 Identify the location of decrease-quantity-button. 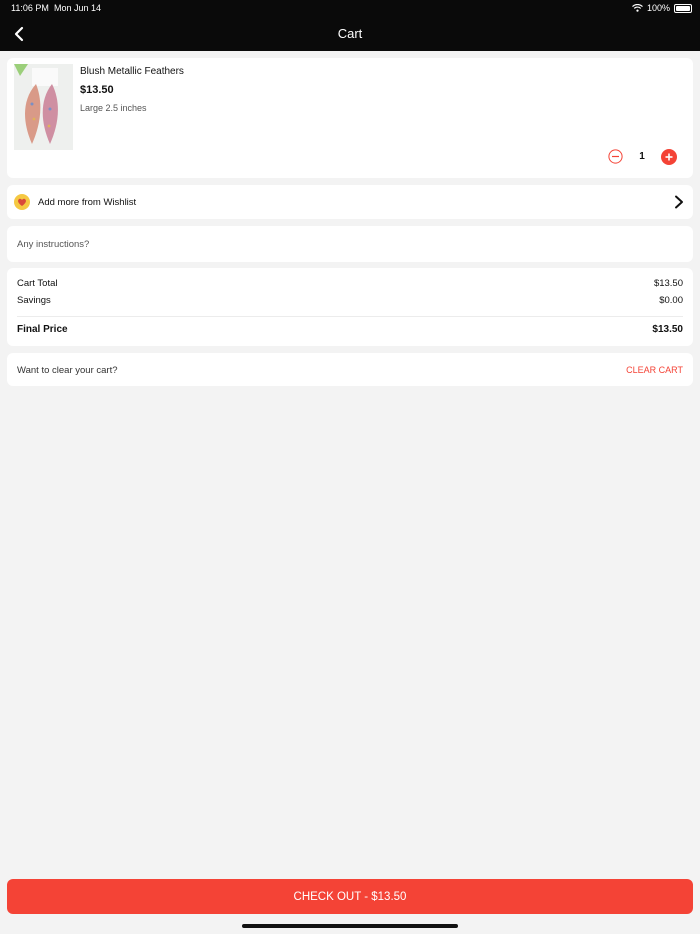
(615, 156).